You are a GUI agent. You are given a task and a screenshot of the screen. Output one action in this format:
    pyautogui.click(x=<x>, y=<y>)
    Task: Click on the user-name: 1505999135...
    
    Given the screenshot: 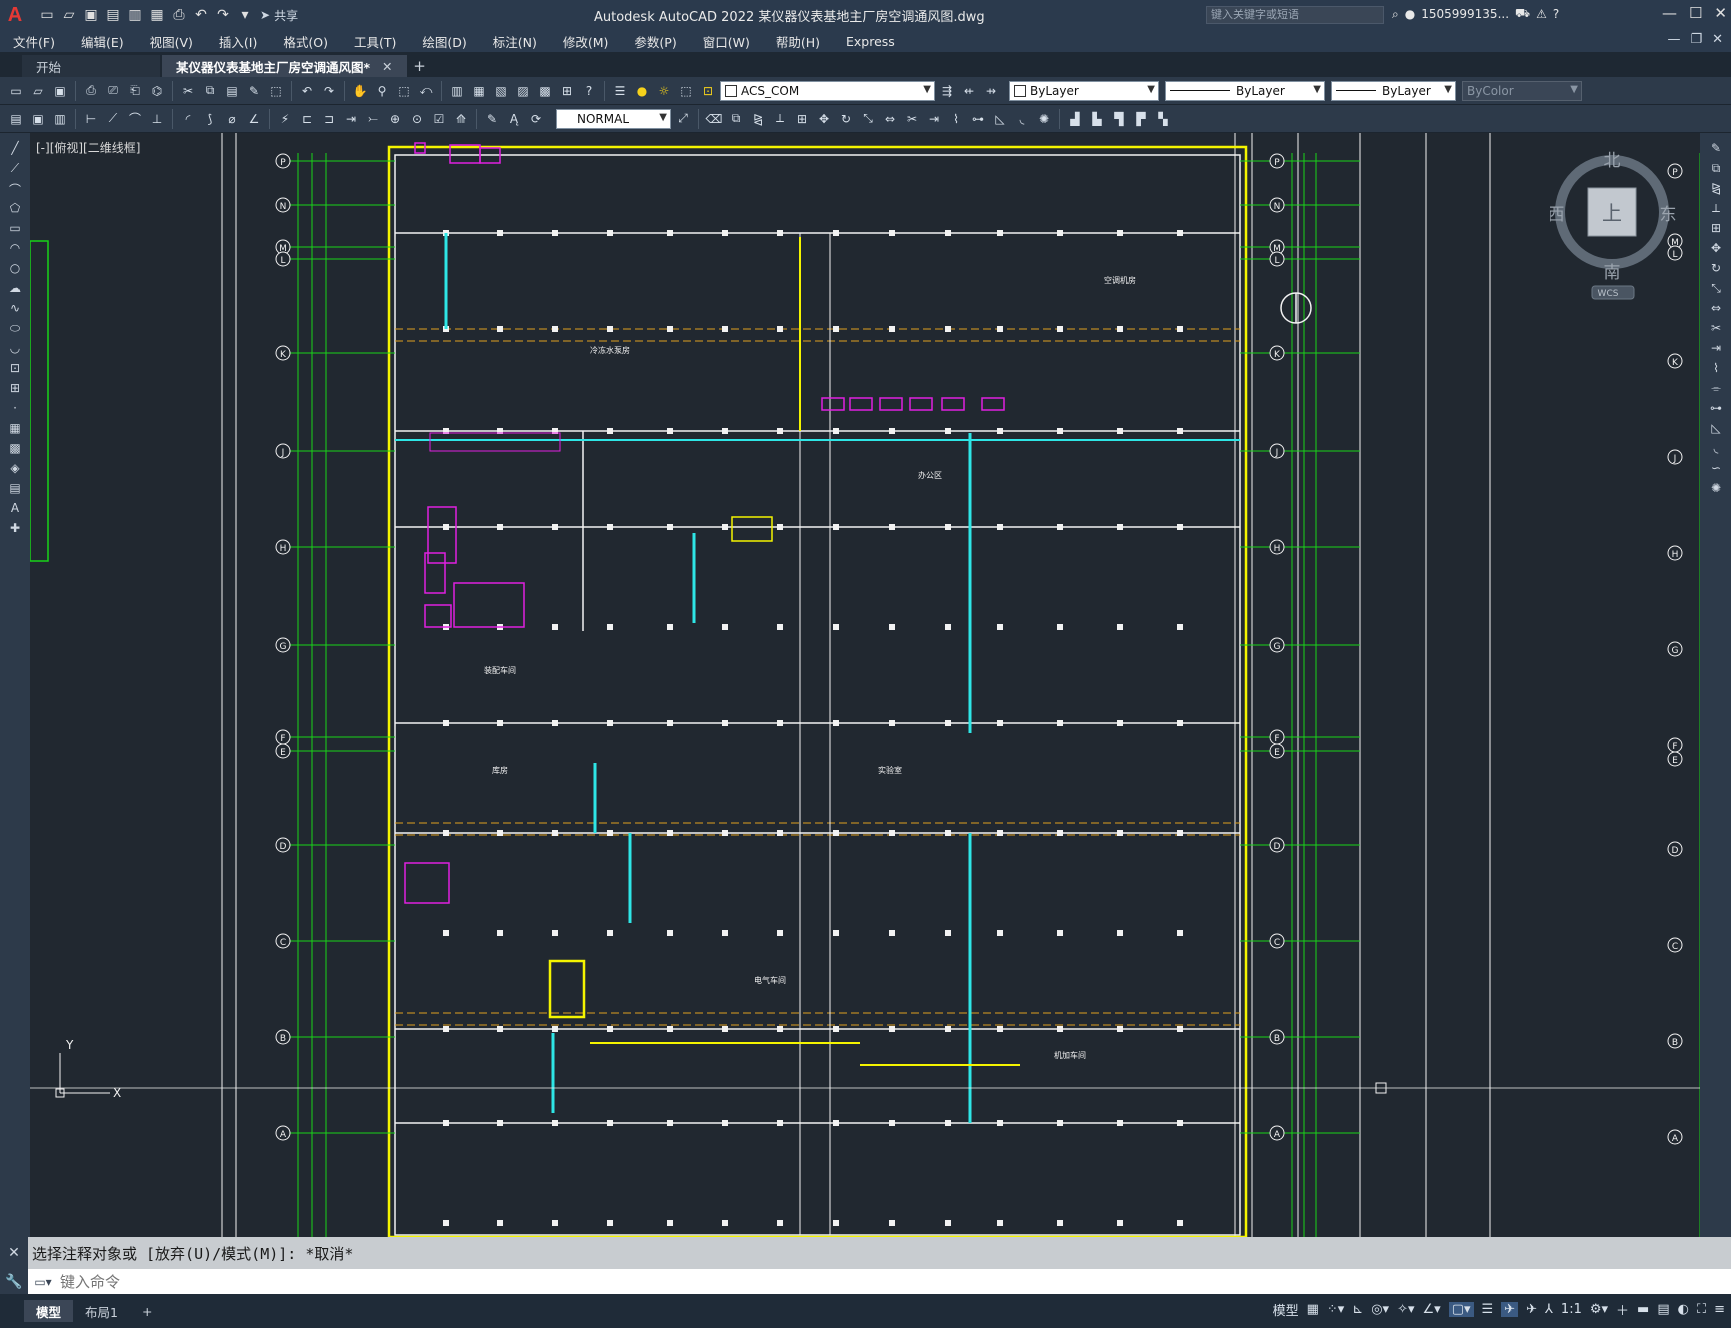 What is the action you would take?
    pyautogui.click(x=1465, y=14)
    